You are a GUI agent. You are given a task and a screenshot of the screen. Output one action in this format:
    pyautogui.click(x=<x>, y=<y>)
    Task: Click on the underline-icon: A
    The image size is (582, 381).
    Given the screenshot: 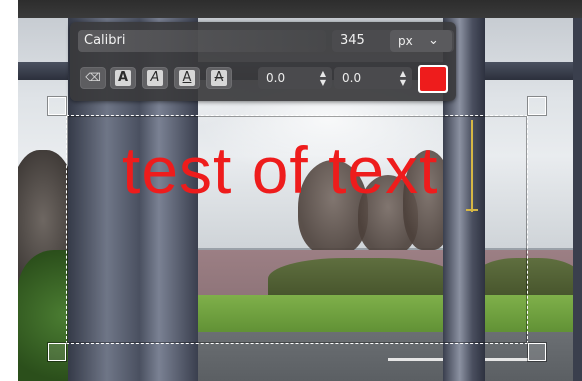 What is the action you would take?
    pyautogui.click(x=187, y=78)
    